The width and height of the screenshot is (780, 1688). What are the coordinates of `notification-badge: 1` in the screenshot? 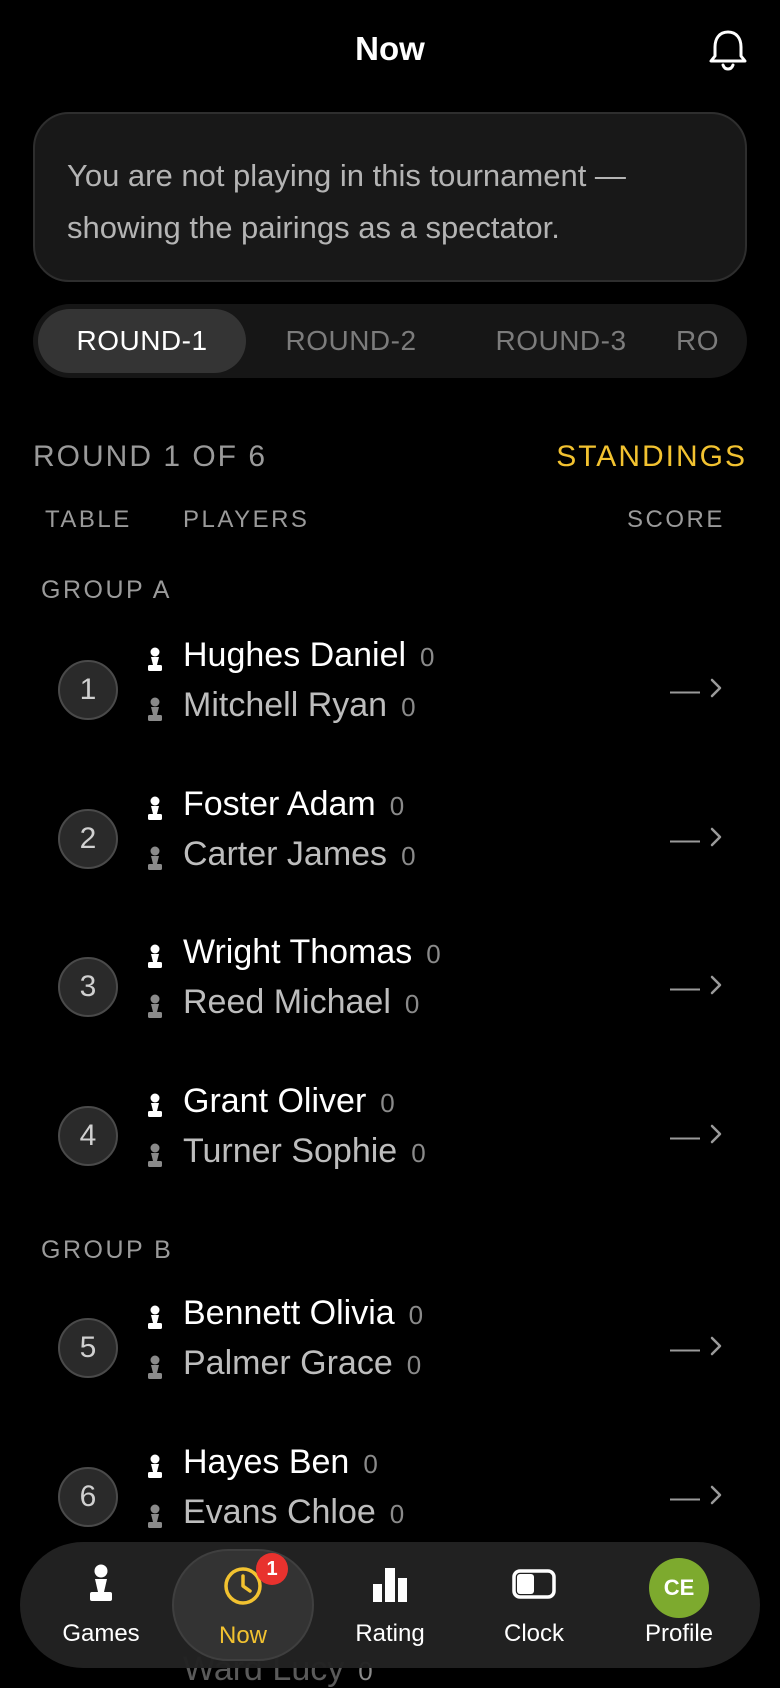 It's located at (272, 1569).